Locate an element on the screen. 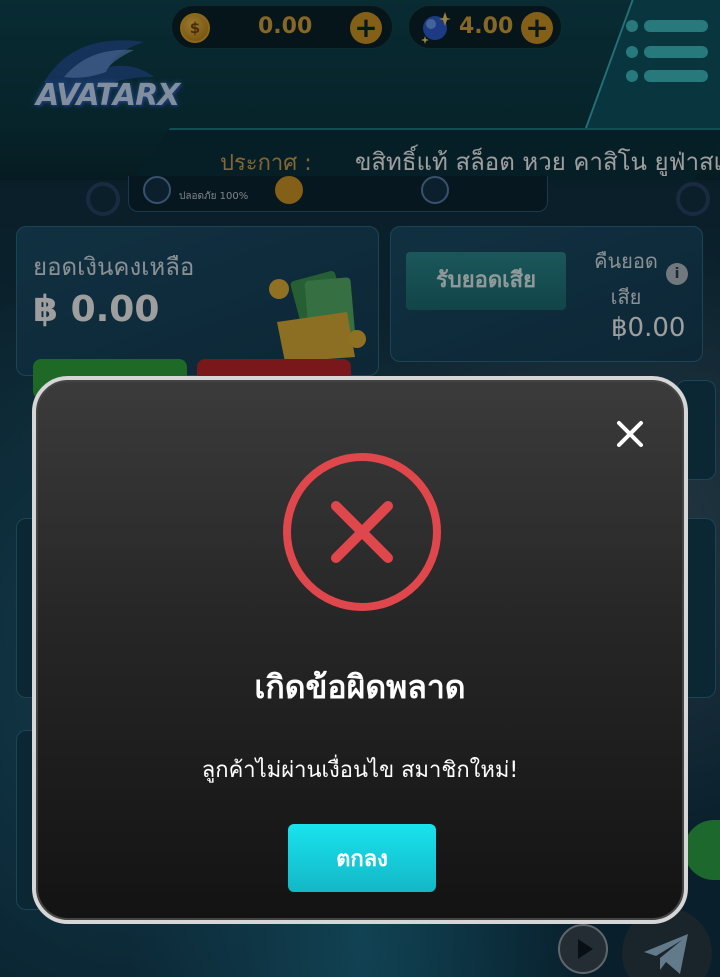  ok-button: ตกลง is located at coordinates (362, 858).